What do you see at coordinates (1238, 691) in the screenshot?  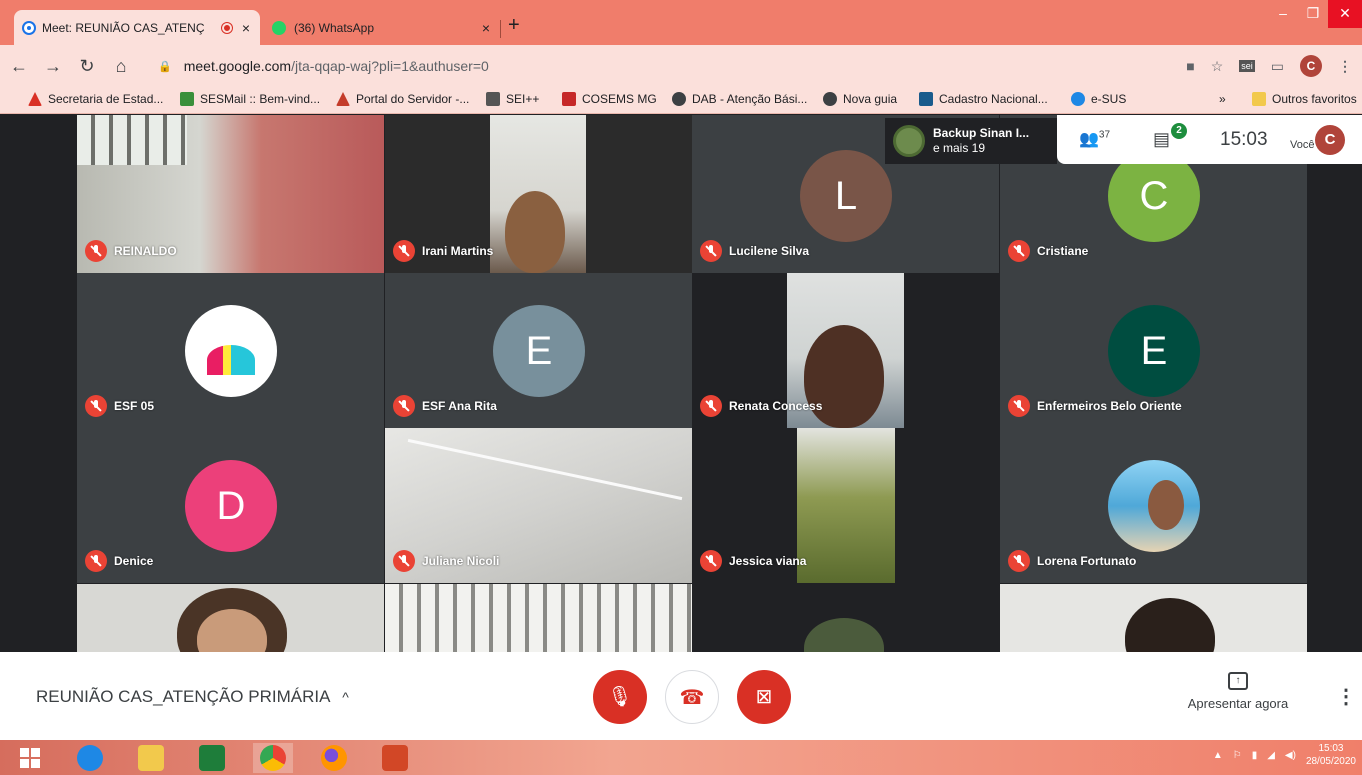 I see `present-now-button: ↑ Apresentar agora` at bounding box center [1238, 691].